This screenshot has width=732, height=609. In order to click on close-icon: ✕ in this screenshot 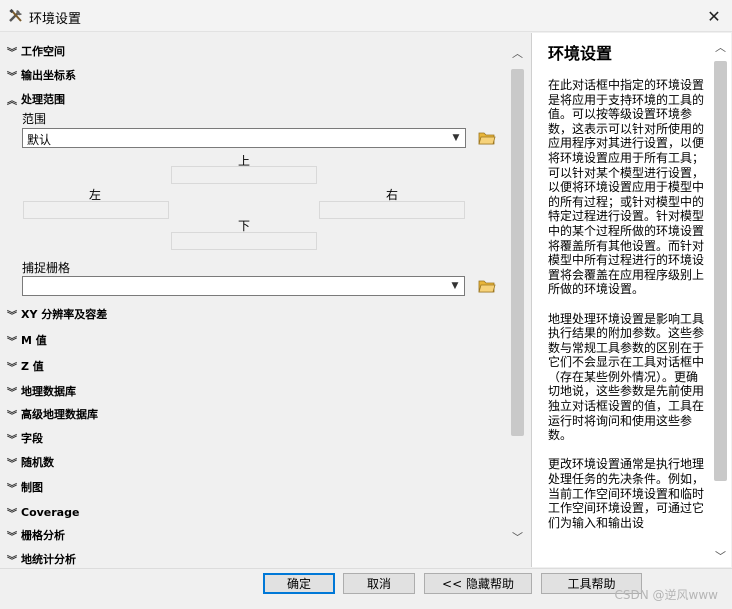, I will do `click(714, 16)`.